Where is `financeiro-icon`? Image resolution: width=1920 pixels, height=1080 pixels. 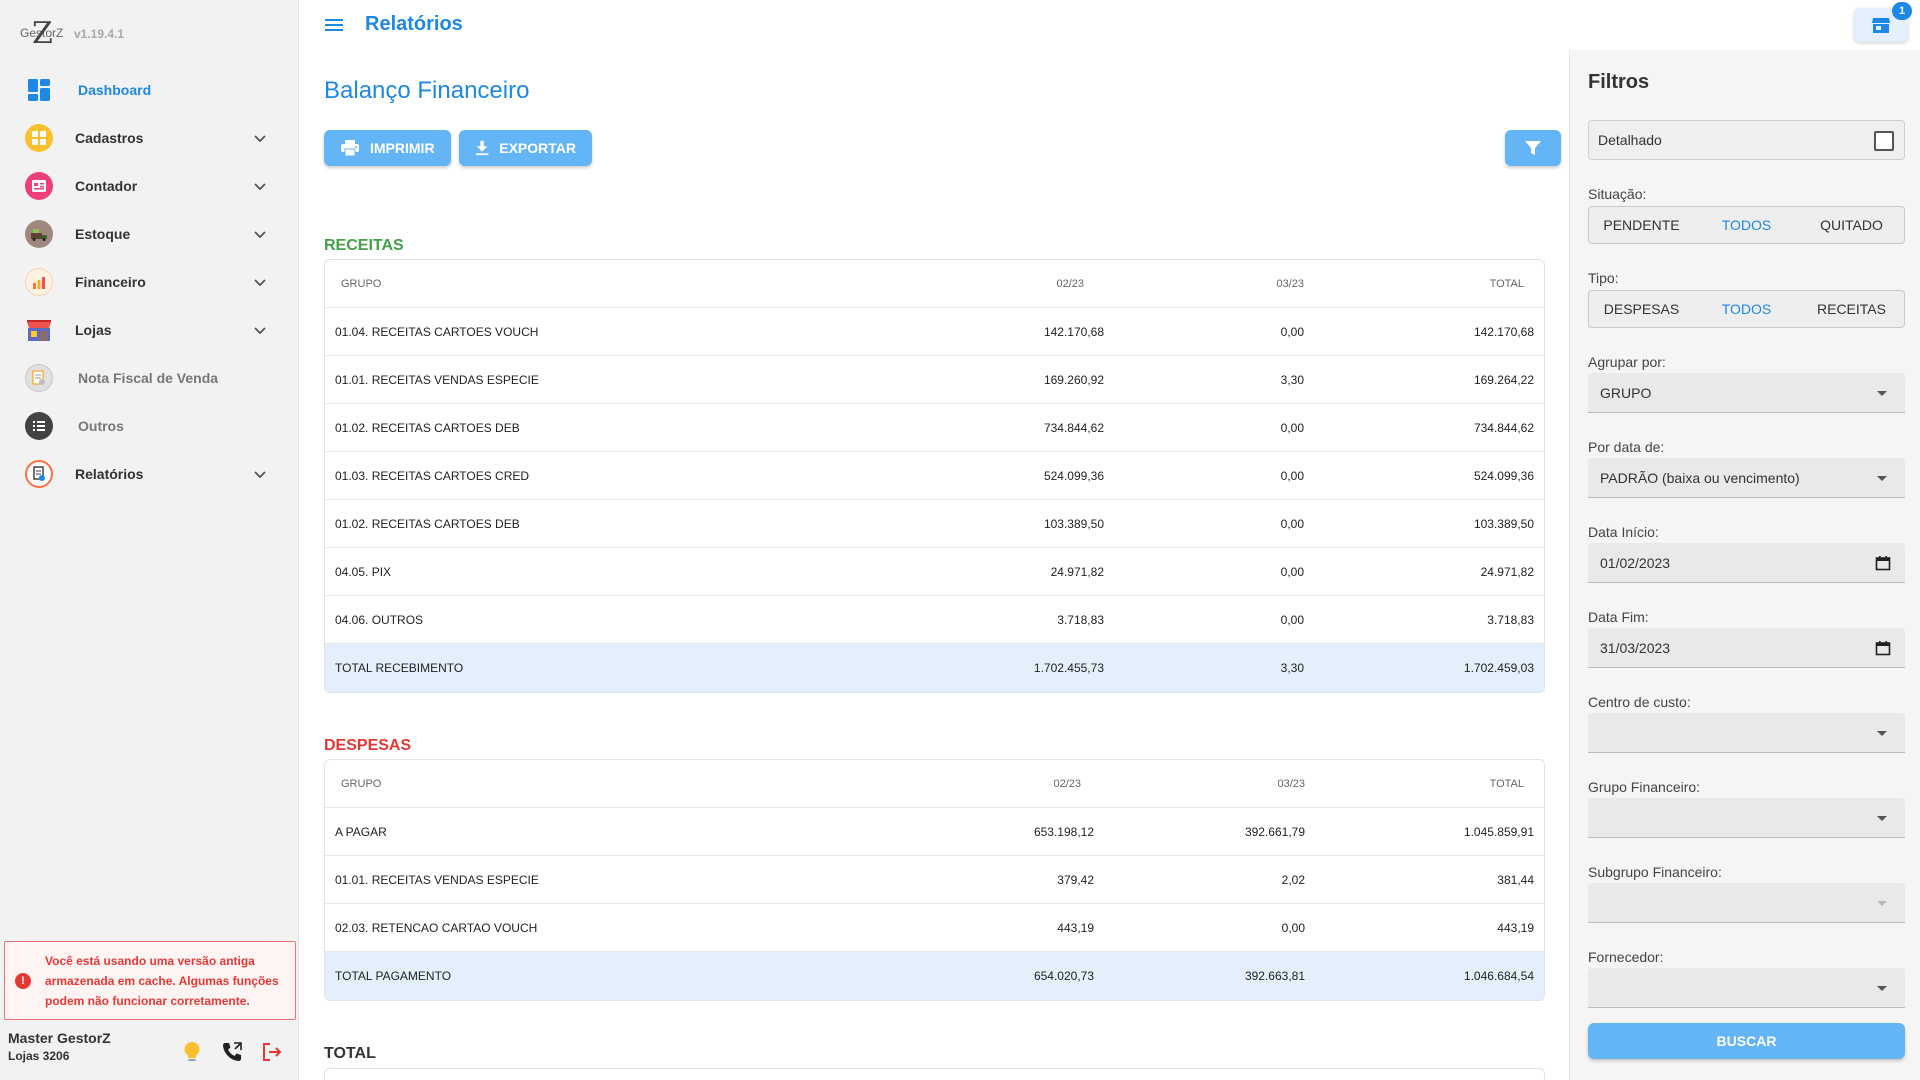
financeiro-icon is located at coordinates (39, 282).